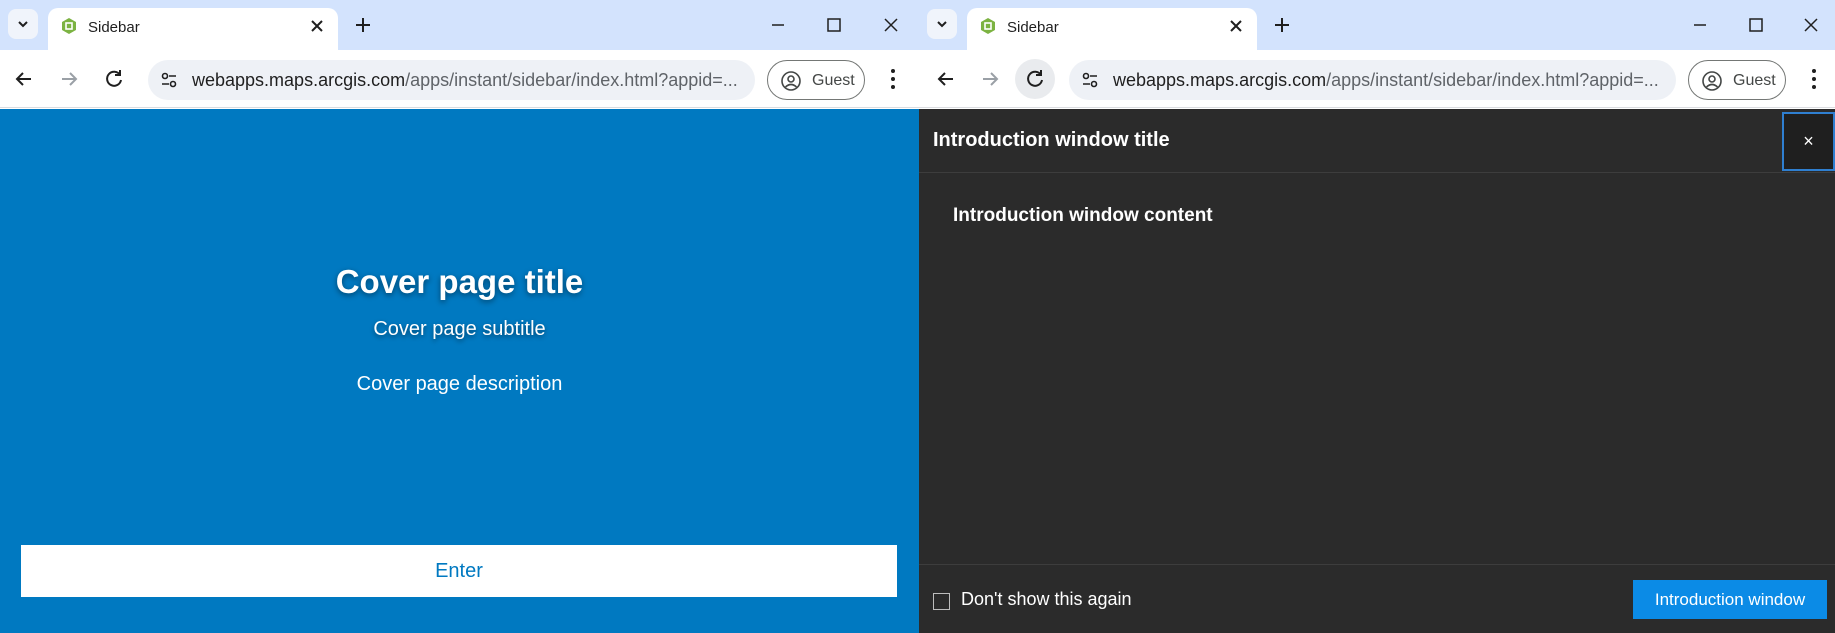  What do you see at coordinates (459, 281) in the screenshot?
I see `cover-page-title: Cover page title` at bounding box center [459, 281].